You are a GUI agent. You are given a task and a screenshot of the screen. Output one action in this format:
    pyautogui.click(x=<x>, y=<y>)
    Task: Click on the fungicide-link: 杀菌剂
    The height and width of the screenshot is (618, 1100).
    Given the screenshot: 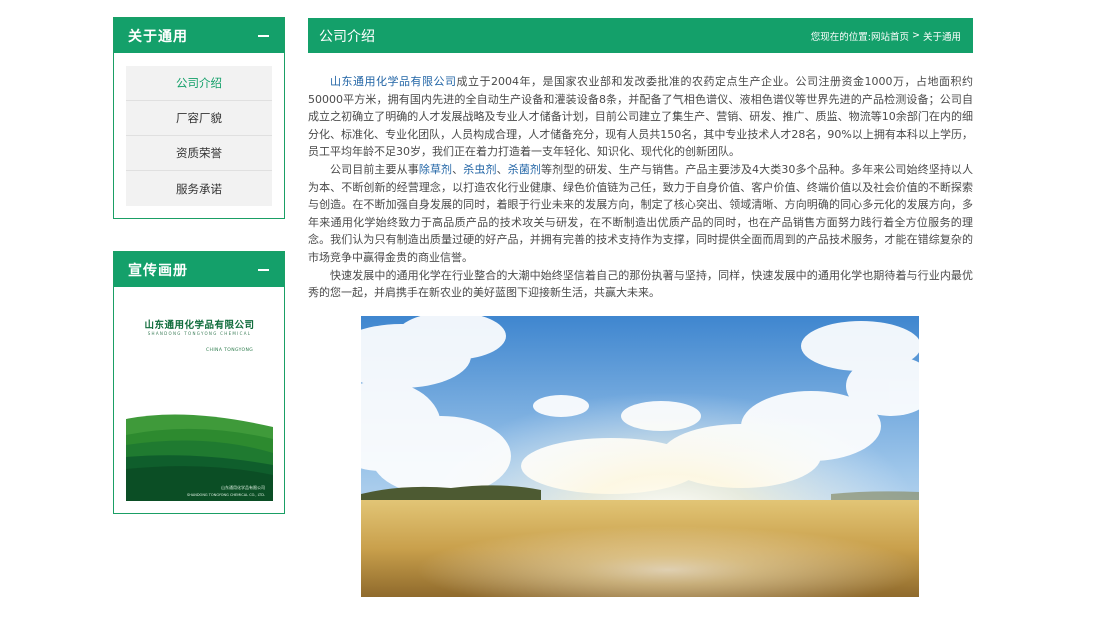 What is the action you would take?
    pyautogui.click(x=524, y=169)
    